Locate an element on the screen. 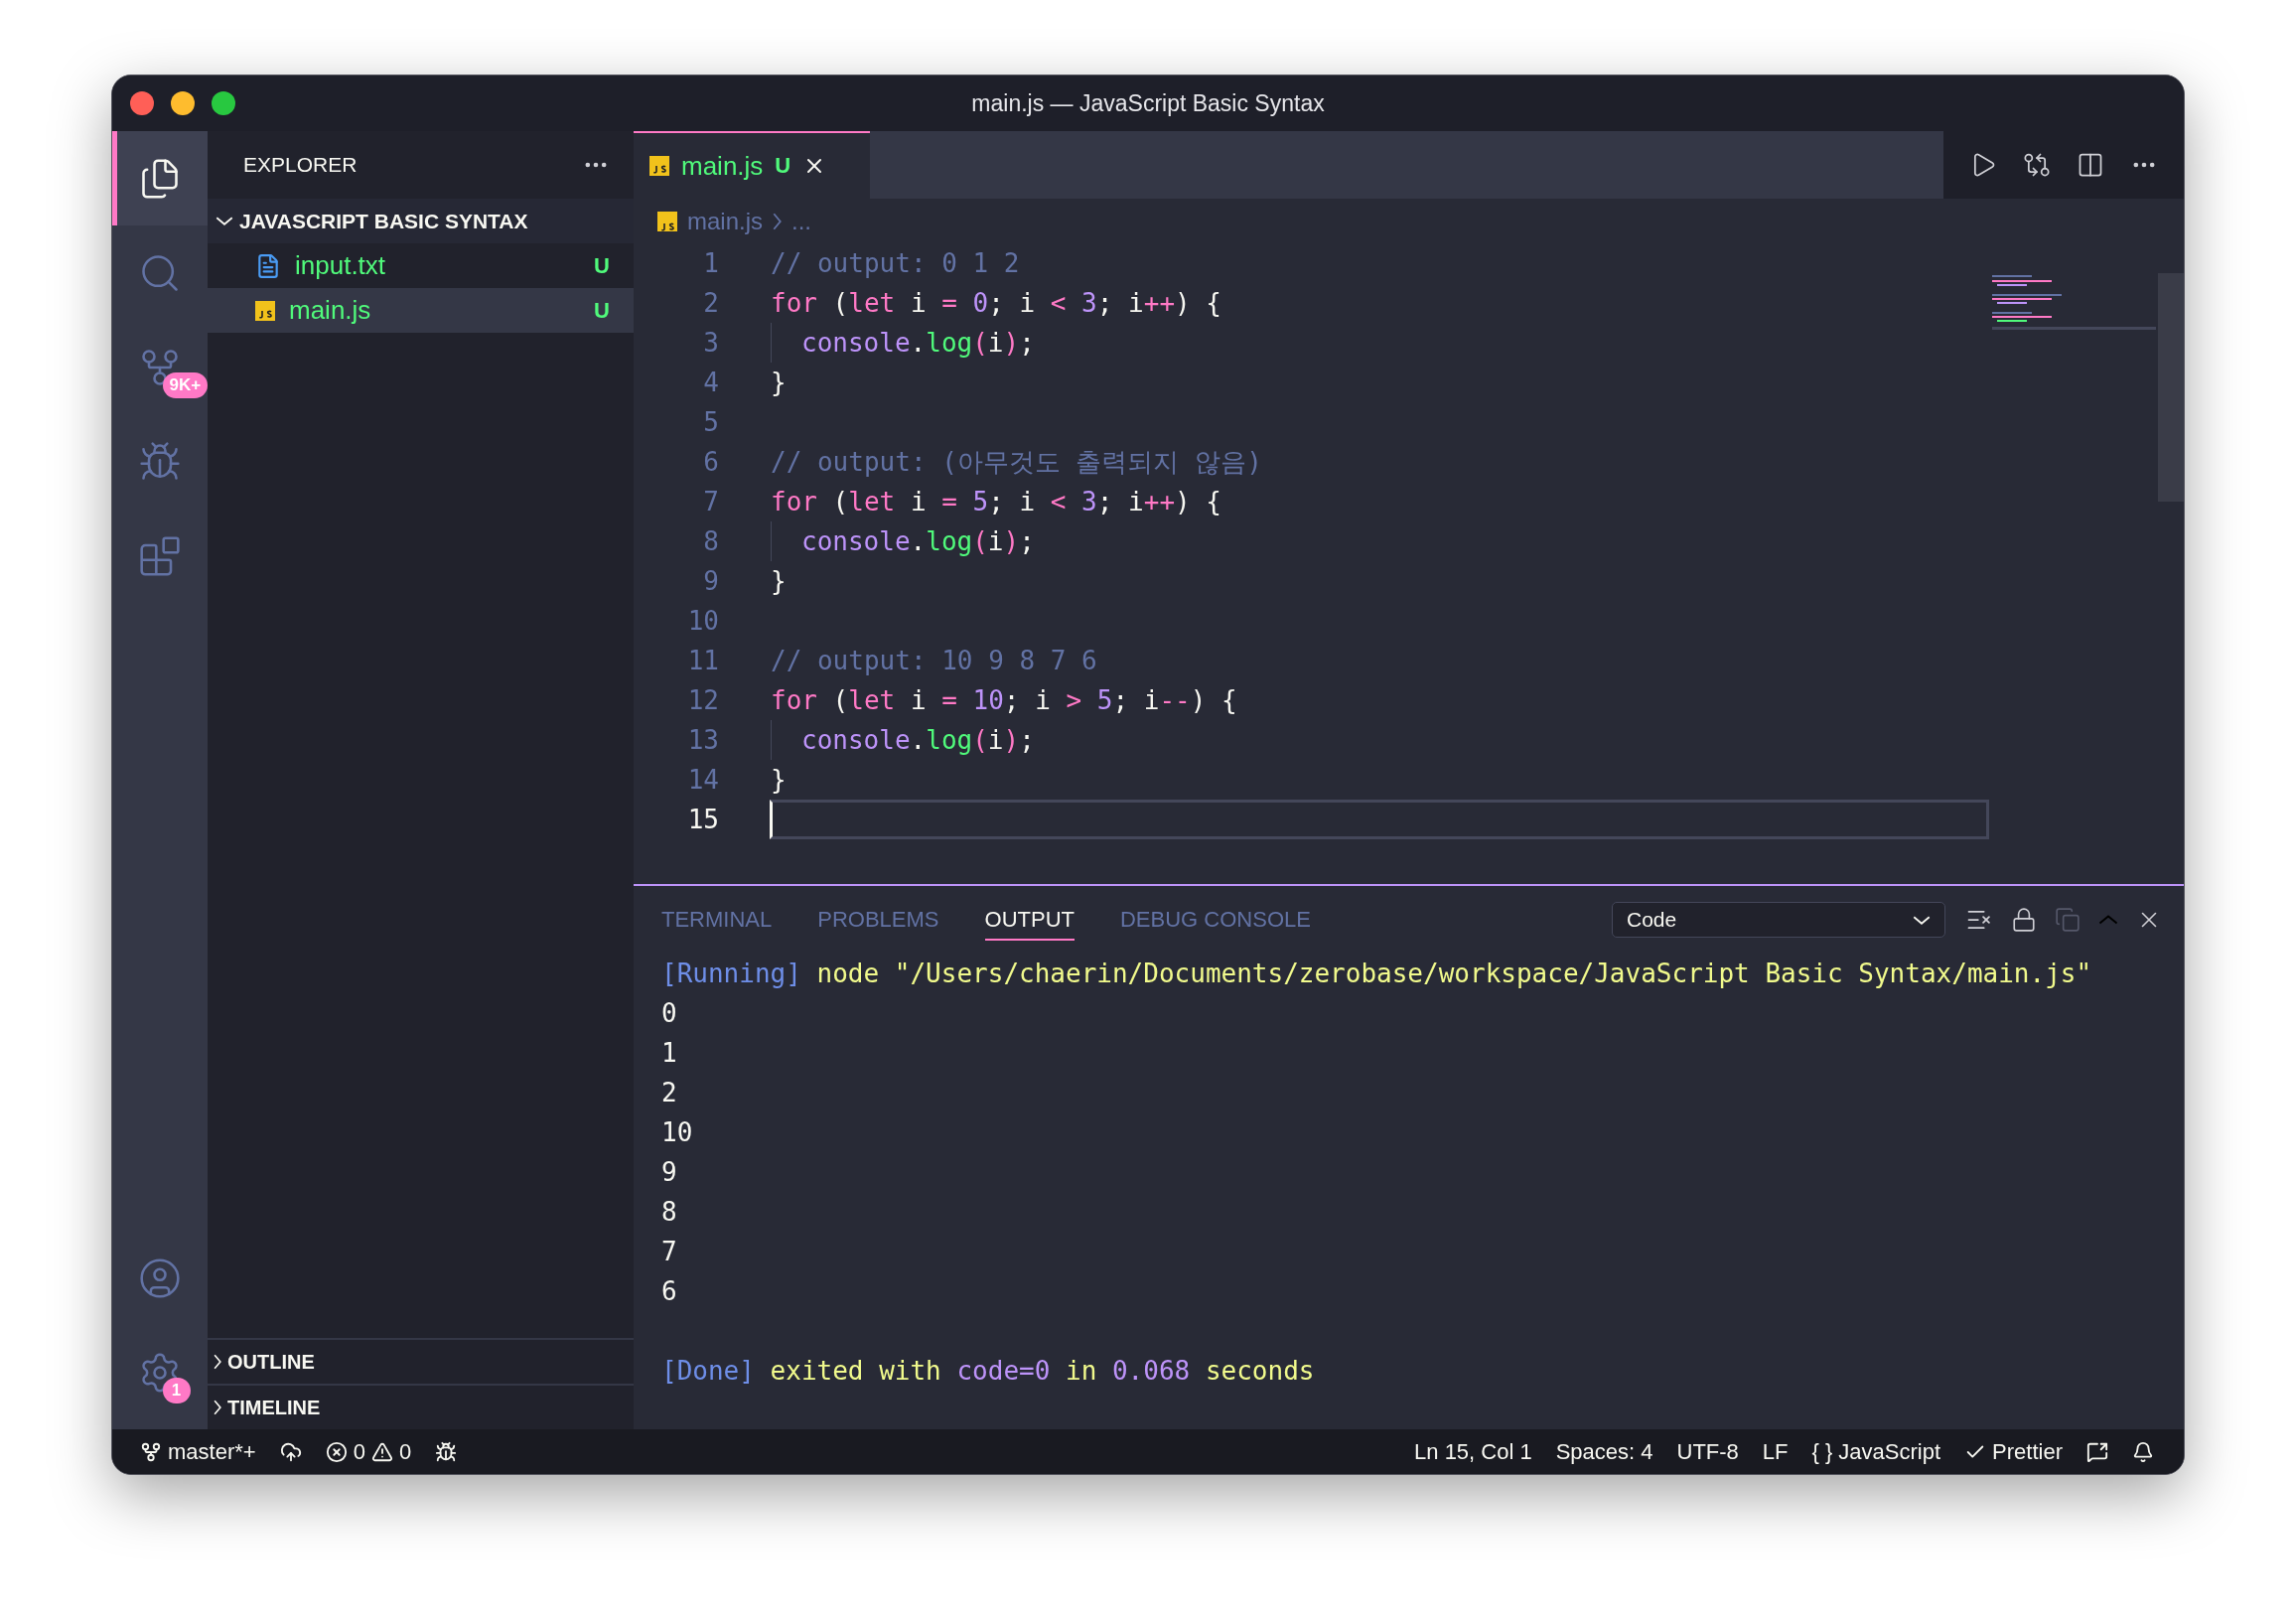 This screenshot has height=1623, width=2296. minimize-window-button is located at coordinates (183, 103).